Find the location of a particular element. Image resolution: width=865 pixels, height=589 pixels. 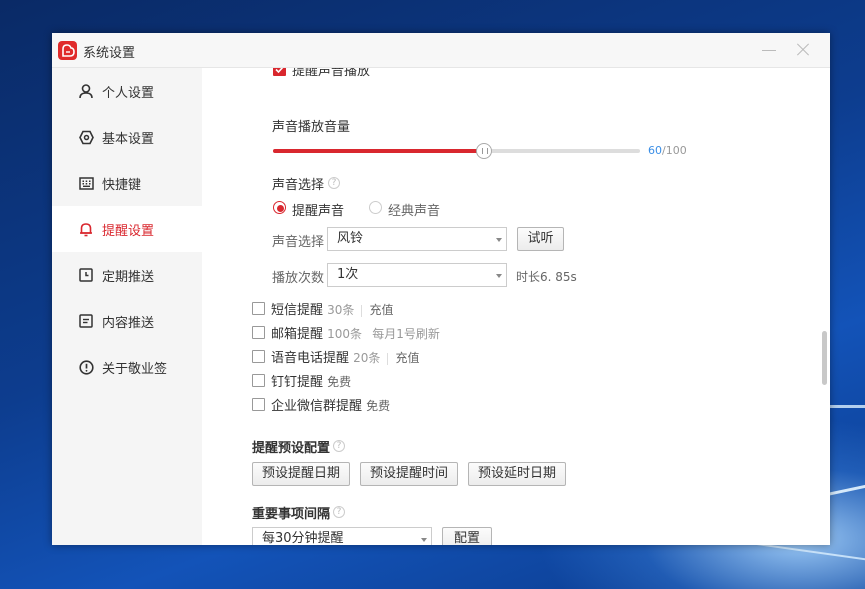

channel-name: 邮箱提醒 is located at coordinates (297, 334).